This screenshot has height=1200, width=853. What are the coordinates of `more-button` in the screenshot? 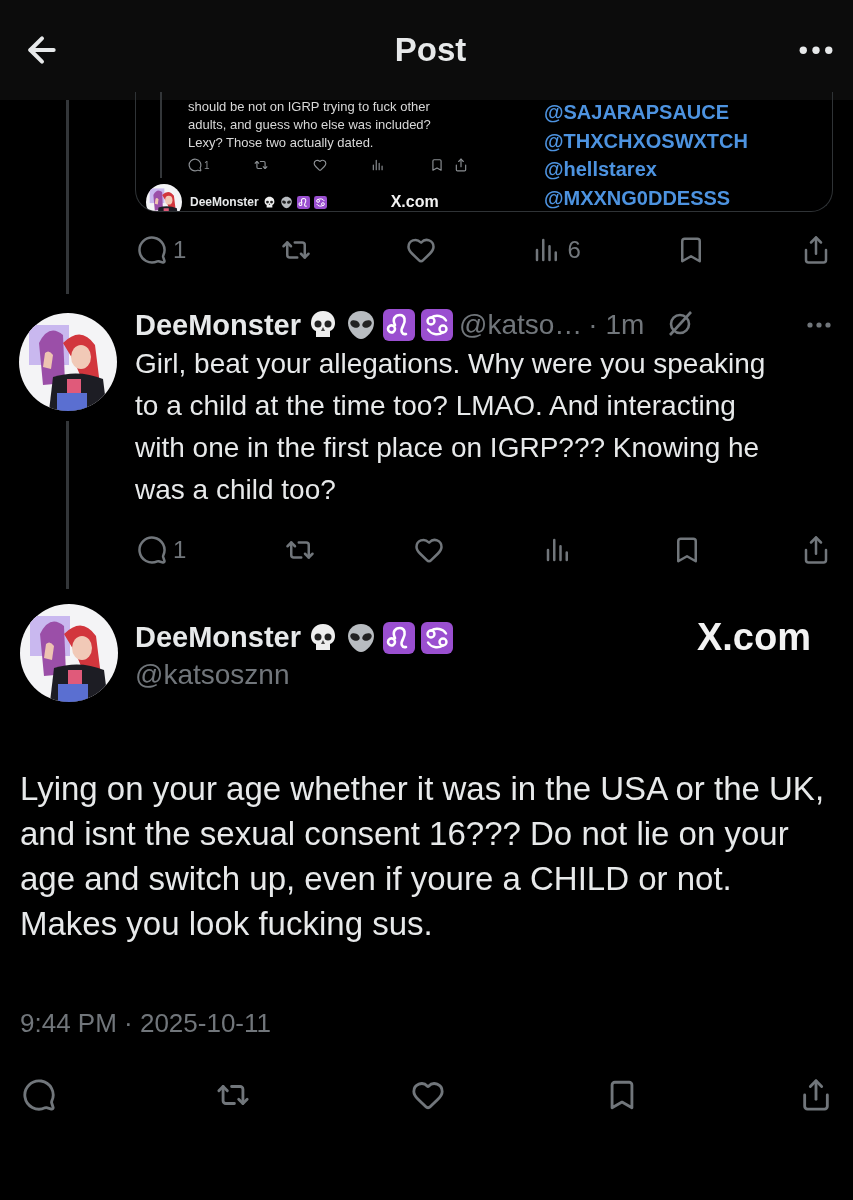 It's located at (816, 50).